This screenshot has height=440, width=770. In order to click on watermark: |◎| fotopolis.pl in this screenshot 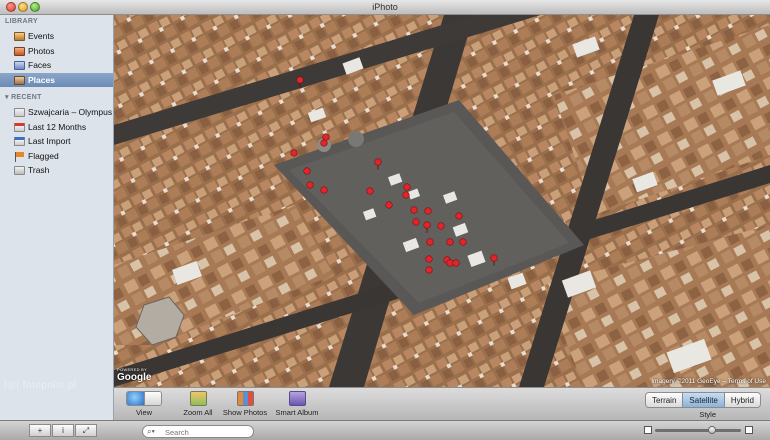, I will do `click(40, 385)`.